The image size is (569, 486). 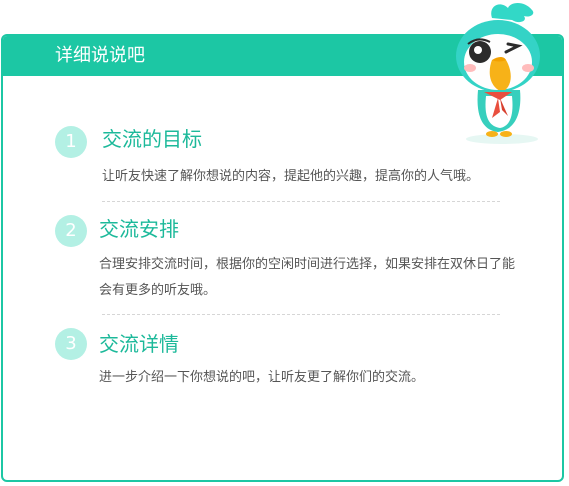 I want to click on section-desc-goal: 让听友快速了解你想说的内容，提起他的兴趣，提高你的人气哦。, so click(x=291, y=176).